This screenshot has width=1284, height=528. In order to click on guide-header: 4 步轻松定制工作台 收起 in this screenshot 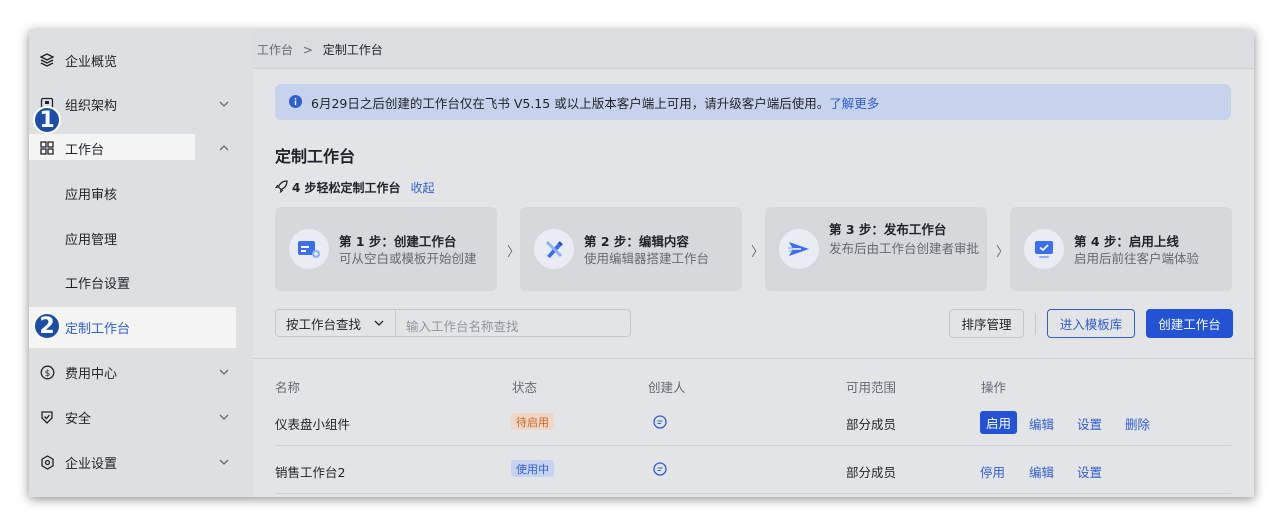, I will do `click(354, 187)`.